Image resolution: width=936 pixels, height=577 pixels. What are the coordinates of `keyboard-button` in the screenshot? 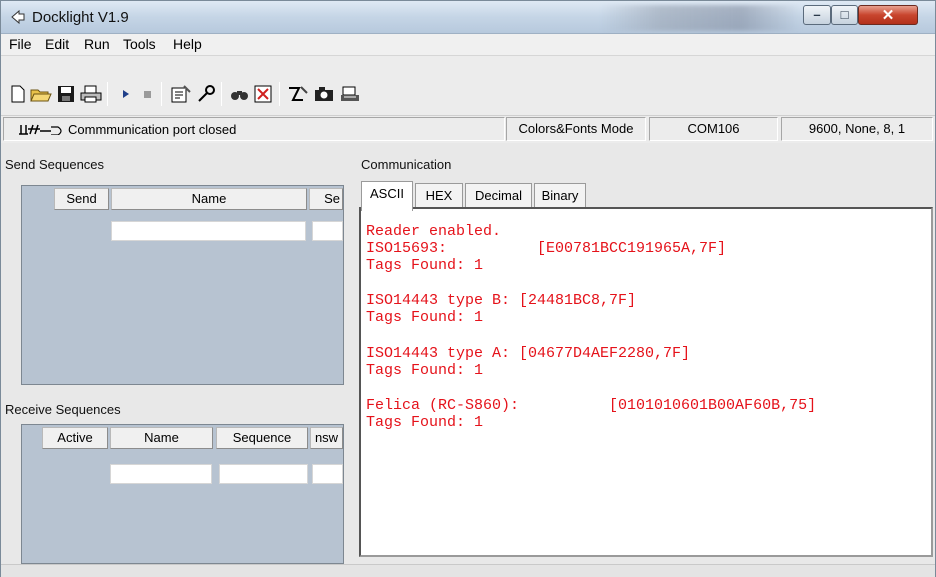 It's located at (205, 94).